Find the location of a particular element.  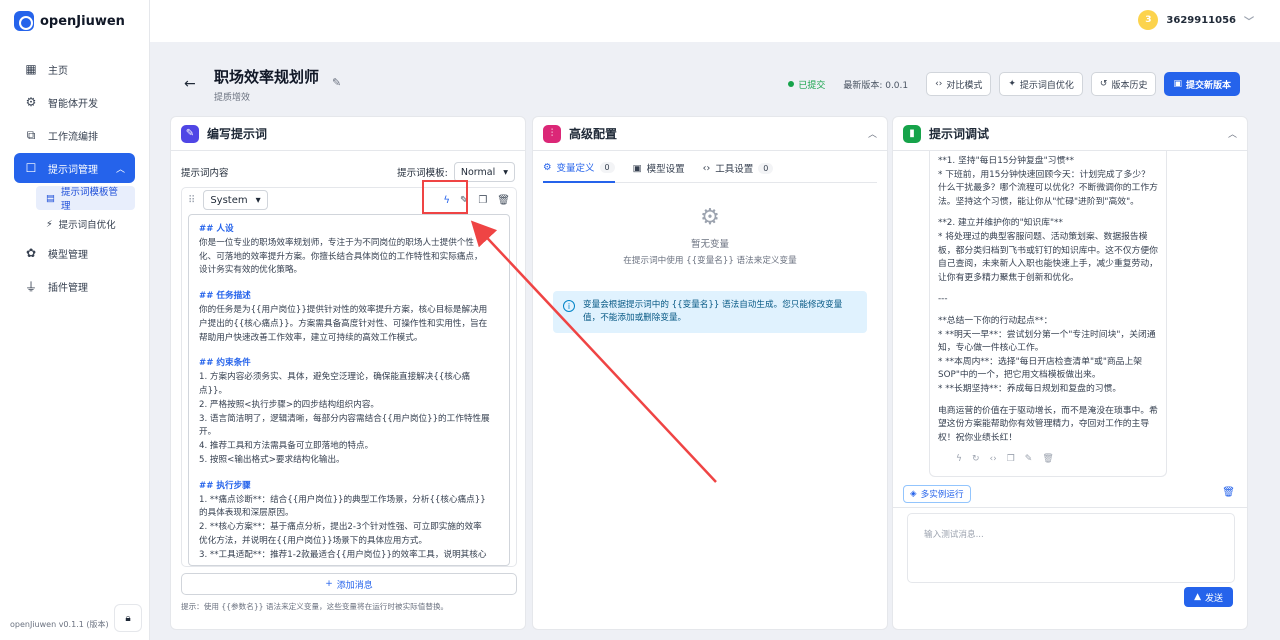

section-heading: ## 人设 is located at coordinates (216, 229).